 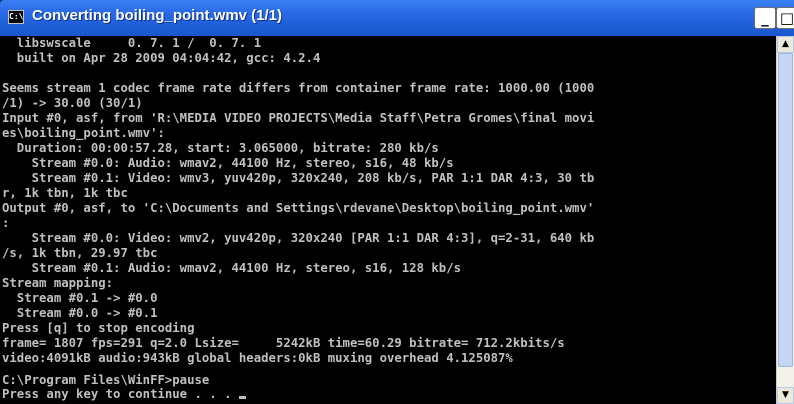 What do you see at coordinates (80, 313) in the screenshot?
I see `console-line: Stream #0.0 -> #0.1` at bounding box center [80, 313].